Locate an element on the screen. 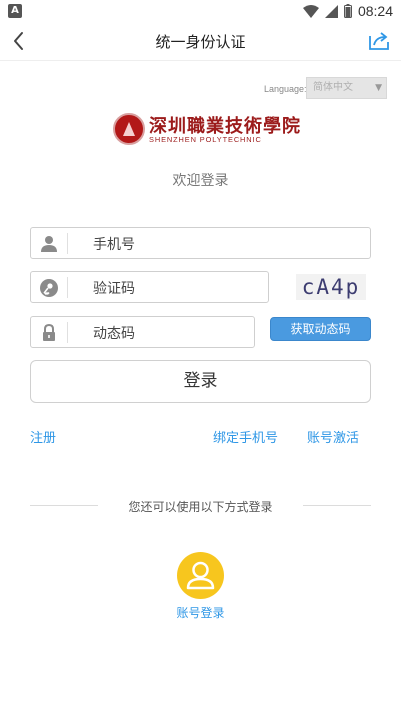  account-login-button is located at coordinates (200, 575).